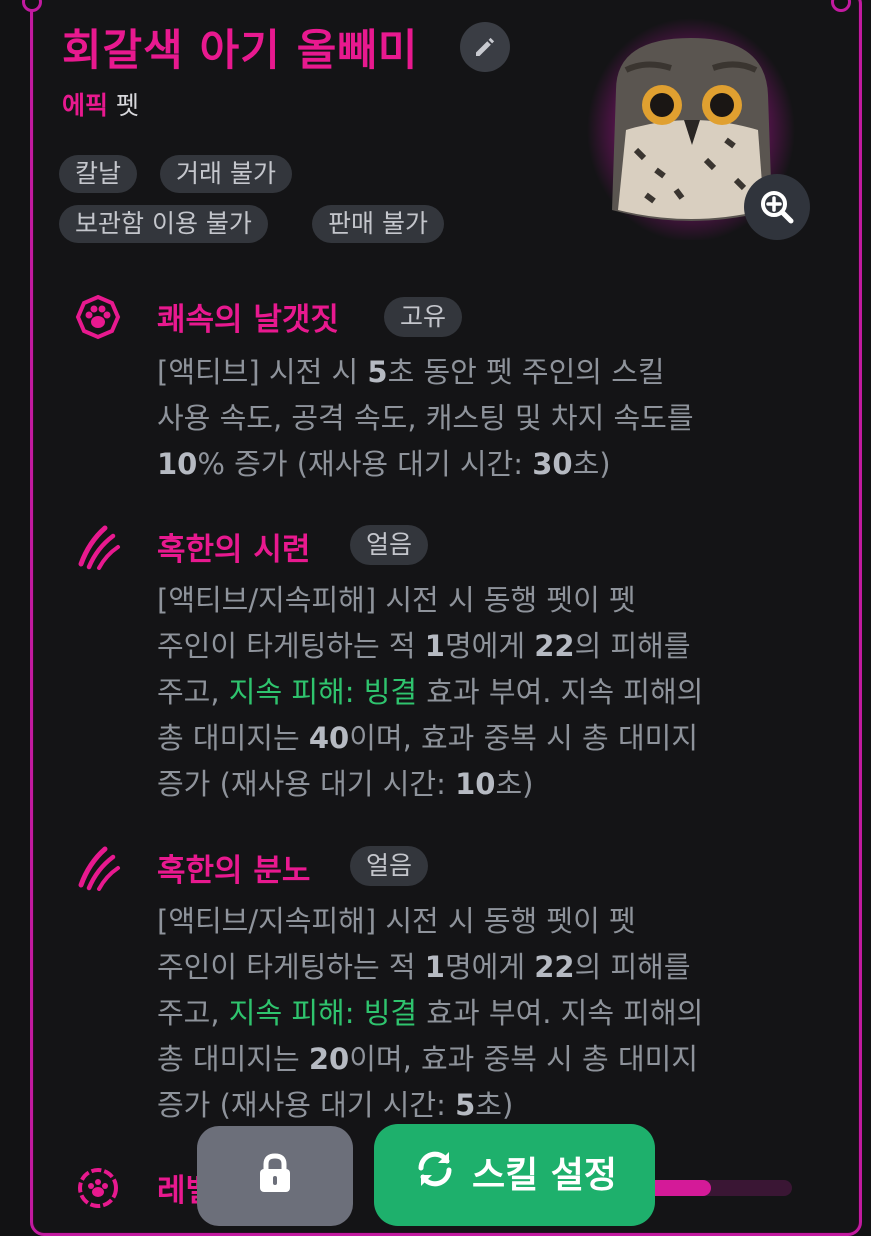 The width and height of the screenshot is (871, 1236). I want to click on paw-badge-icon, so click(98, 317).